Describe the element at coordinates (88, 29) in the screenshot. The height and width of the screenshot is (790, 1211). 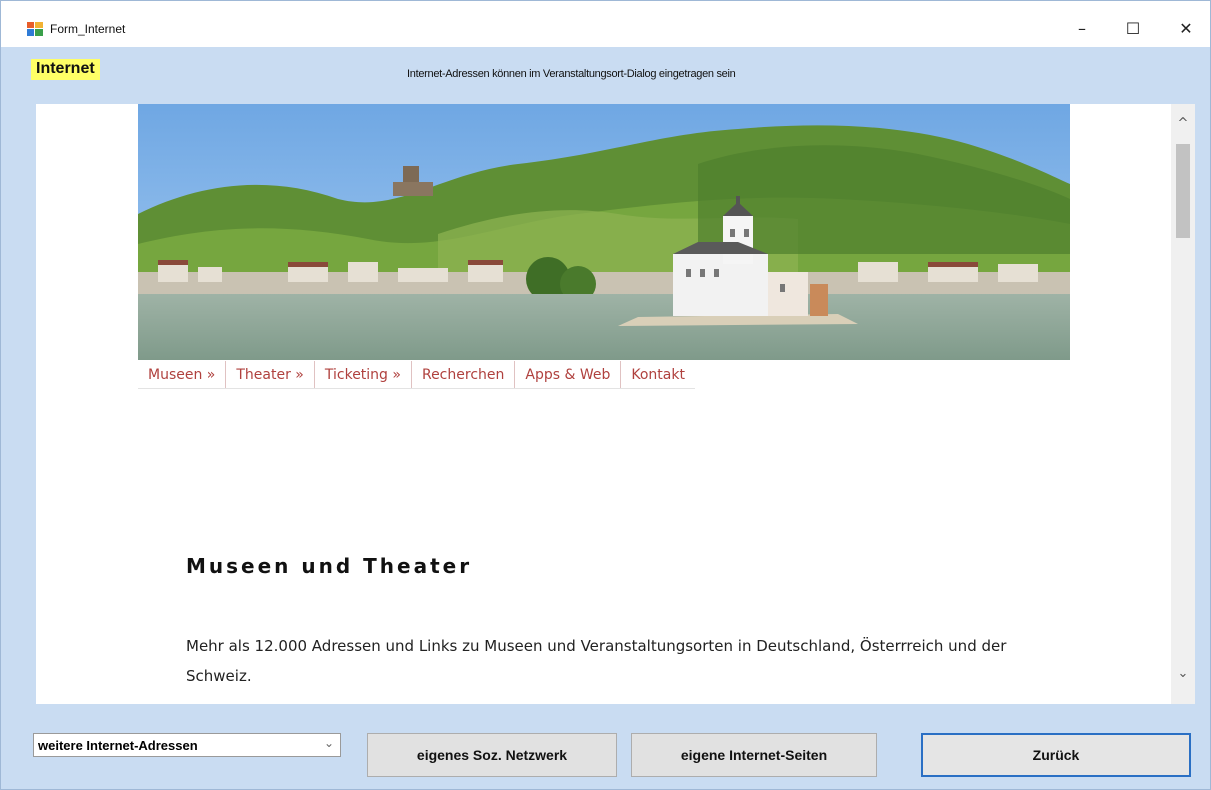
I see `window-title: Form_Internet` at that location.